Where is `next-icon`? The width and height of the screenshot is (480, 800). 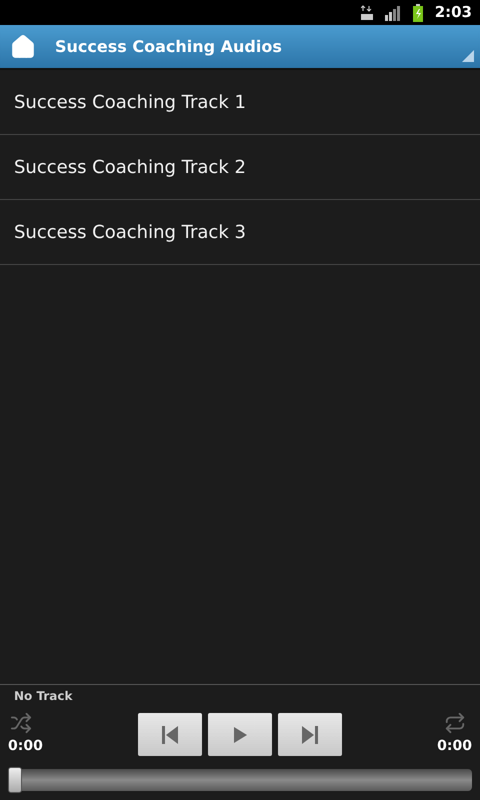 next-icon is located at coordinates (310, 735).